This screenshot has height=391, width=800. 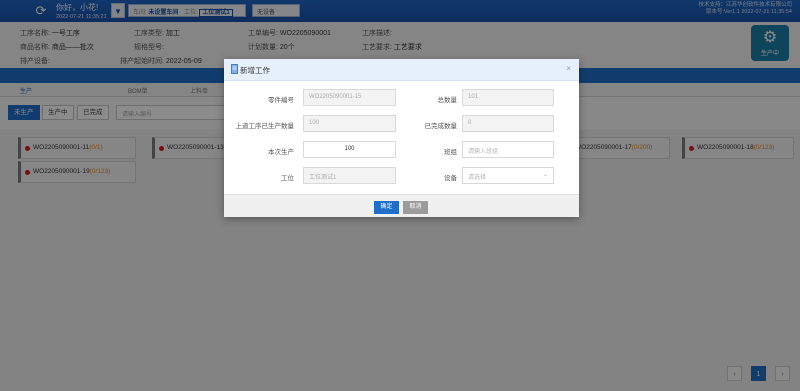 I want to click on this-production-input: 100, so click(x=349, y=149).